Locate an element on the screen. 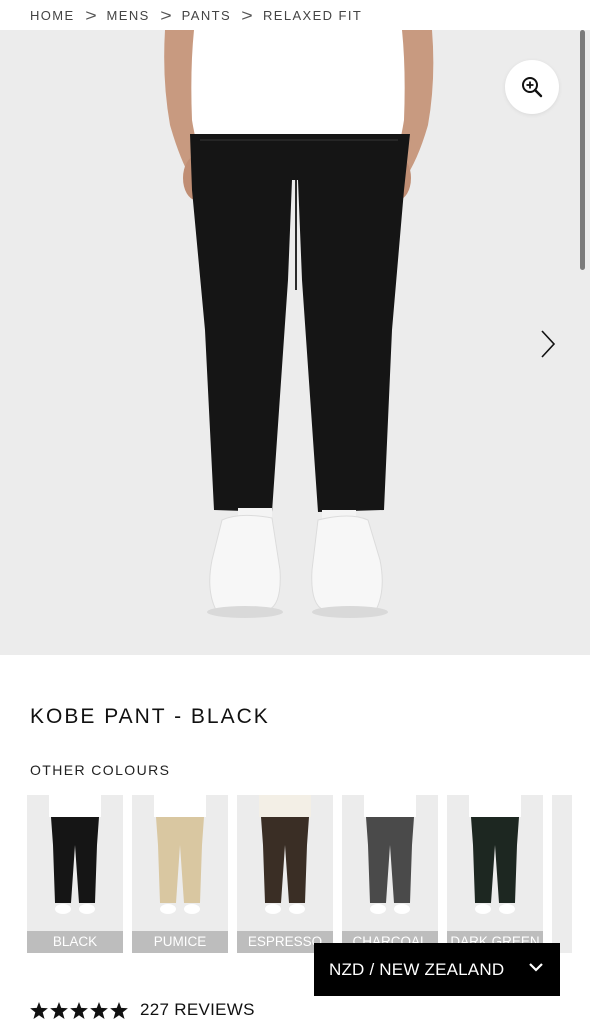  other-colours-label: OTHER COLOURS is located at coordinates (100, 770).